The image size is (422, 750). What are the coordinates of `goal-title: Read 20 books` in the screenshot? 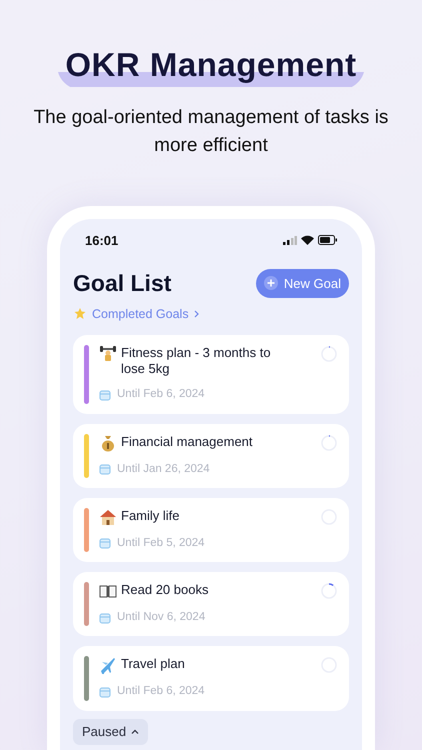 It's located at (165, 590).